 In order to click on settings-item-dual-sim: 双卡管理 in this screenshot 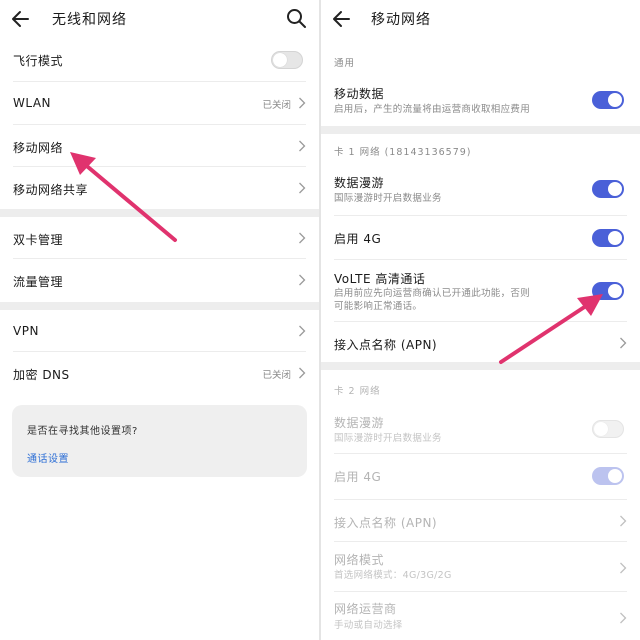, I will do `click(159, 238)`.